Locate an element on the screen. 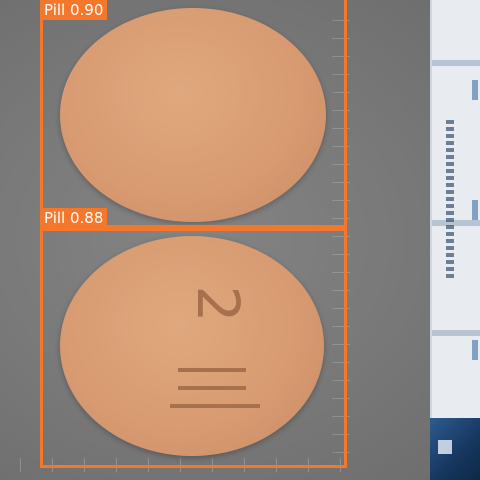 This screenshot has width=480, height=480. panel-square is located at coordinates (445, 447).